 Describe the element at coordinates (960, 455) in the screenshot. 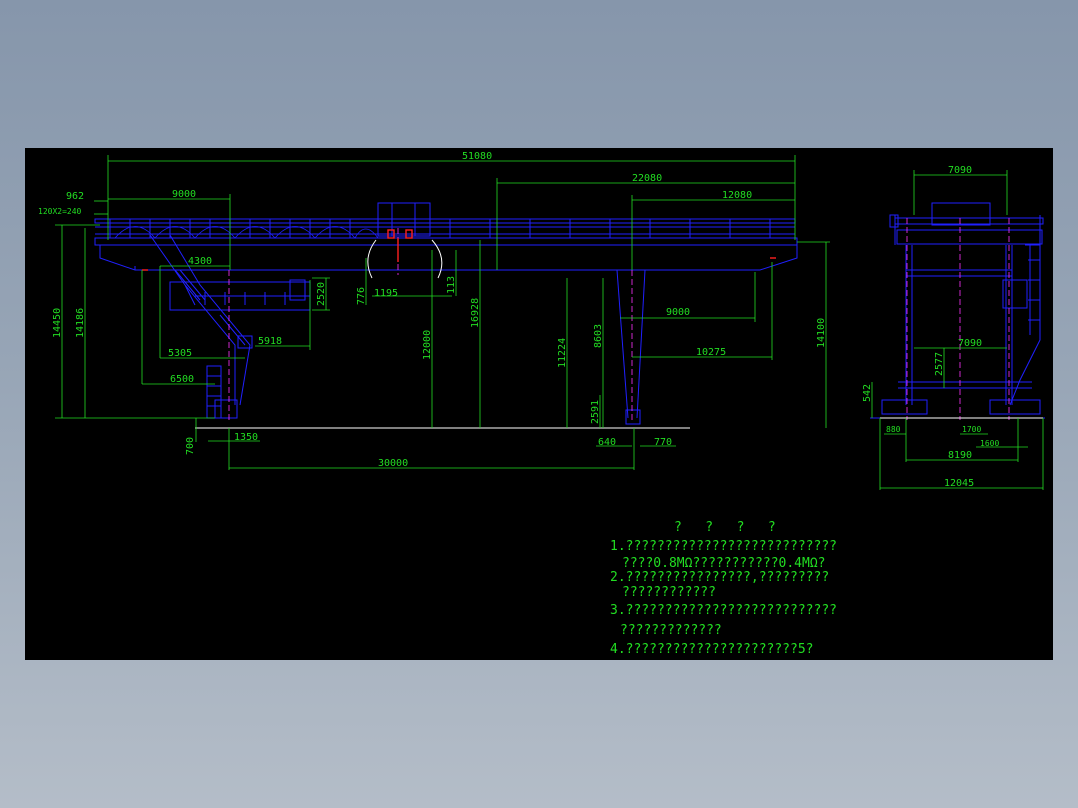

I see `dim-8190: 8190` at that location.